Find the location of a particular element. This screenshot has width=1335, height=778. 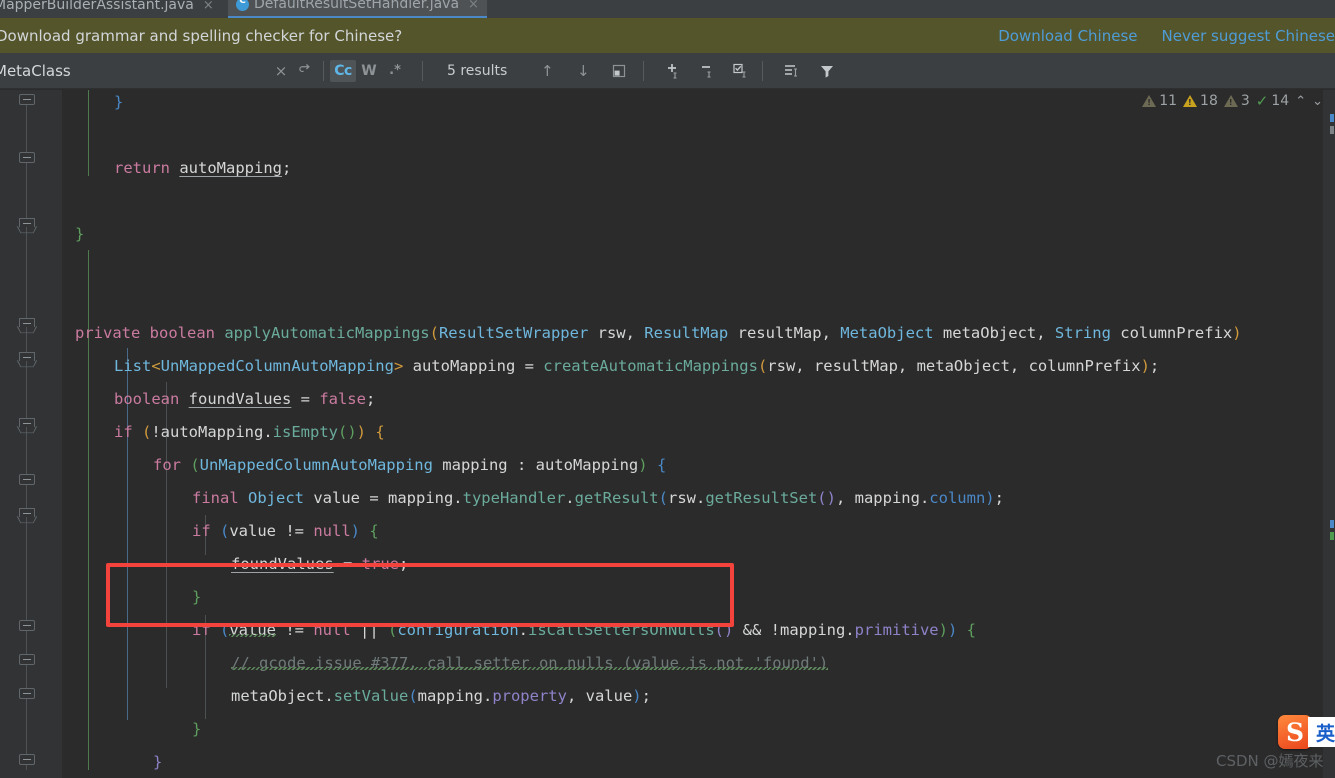

code-token: value = mapping. is located at coordinates (383, 498).